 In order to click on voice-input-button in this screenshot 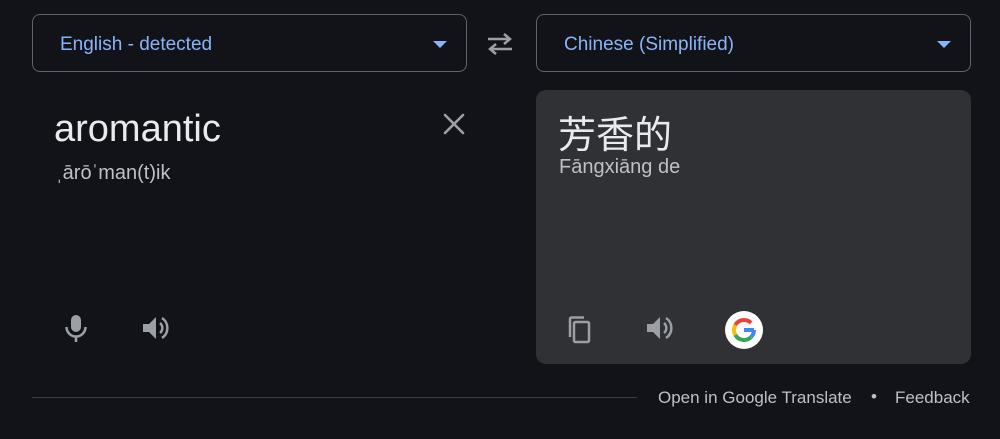, I will do `click(76, 328)`.